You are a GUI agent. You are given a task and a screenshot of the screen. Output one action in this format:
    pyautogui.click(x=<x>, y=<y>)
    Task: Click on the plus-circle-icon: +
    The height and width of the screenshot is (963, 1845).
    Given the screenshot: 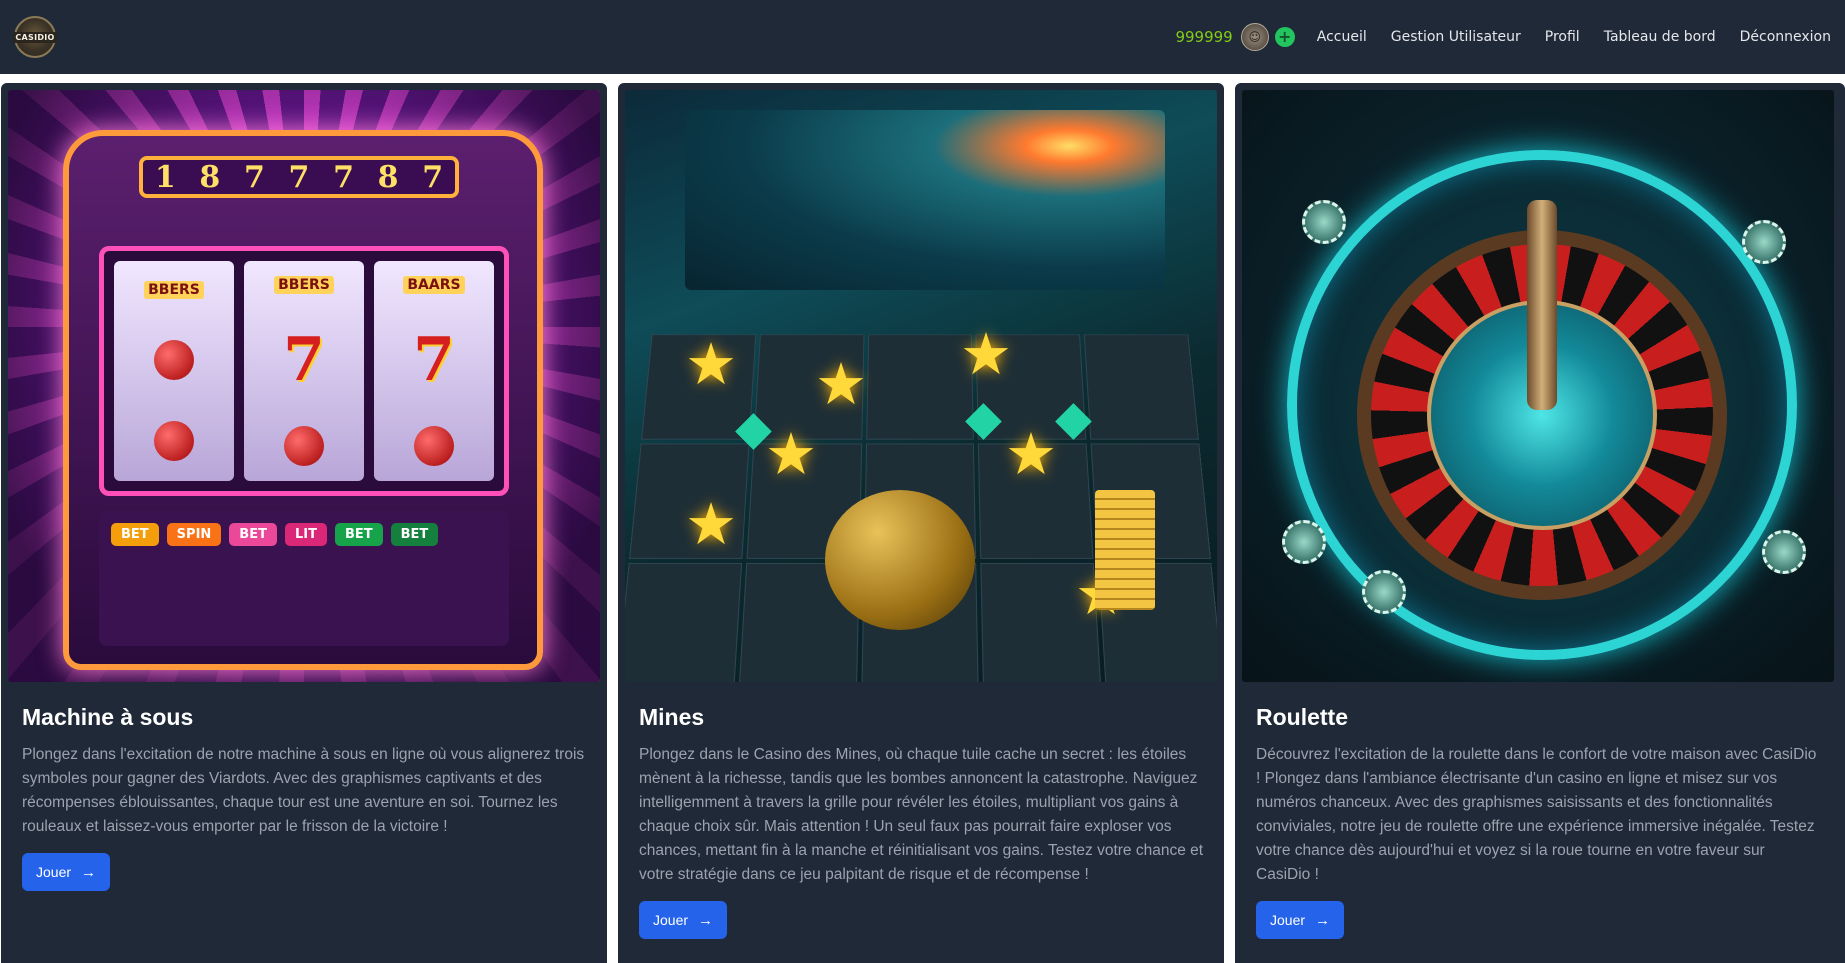 What is the action you would take?
    pyautogui.click(x=1285, y=36)
    